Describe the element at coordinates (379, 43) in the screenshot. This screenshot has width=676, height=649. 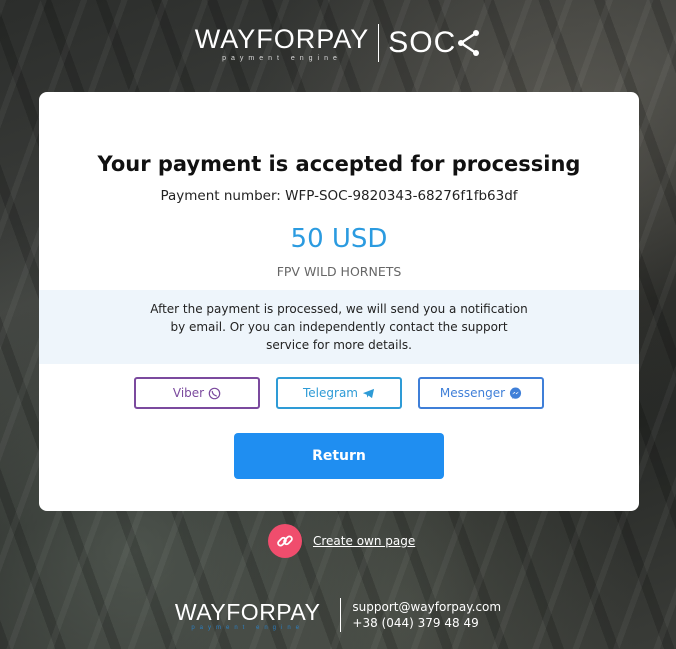
I see `logo-divider` at that location.